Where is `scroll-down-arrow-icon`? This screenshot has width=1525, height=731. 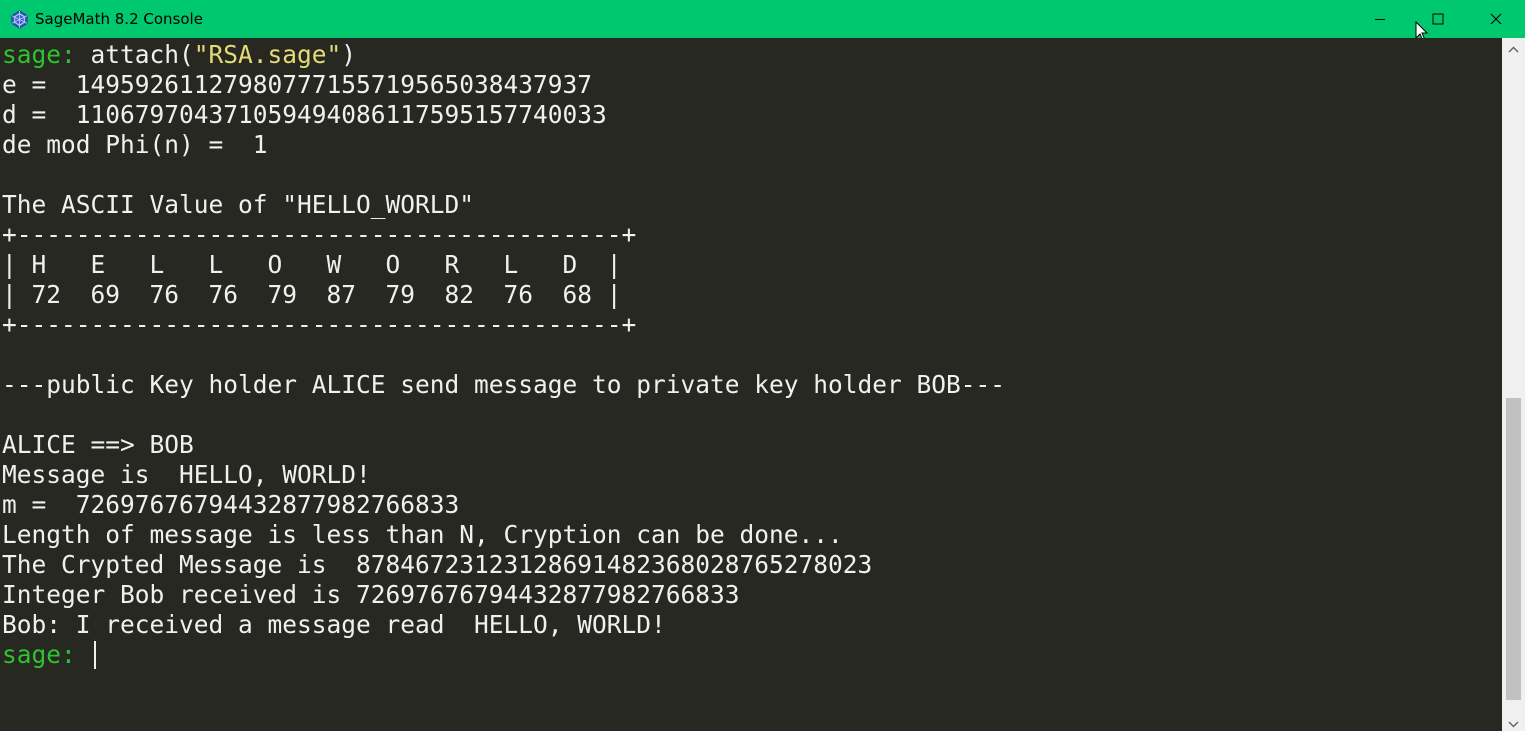 scroll-down-arrow-icon is located at coordinates (1513, 722).